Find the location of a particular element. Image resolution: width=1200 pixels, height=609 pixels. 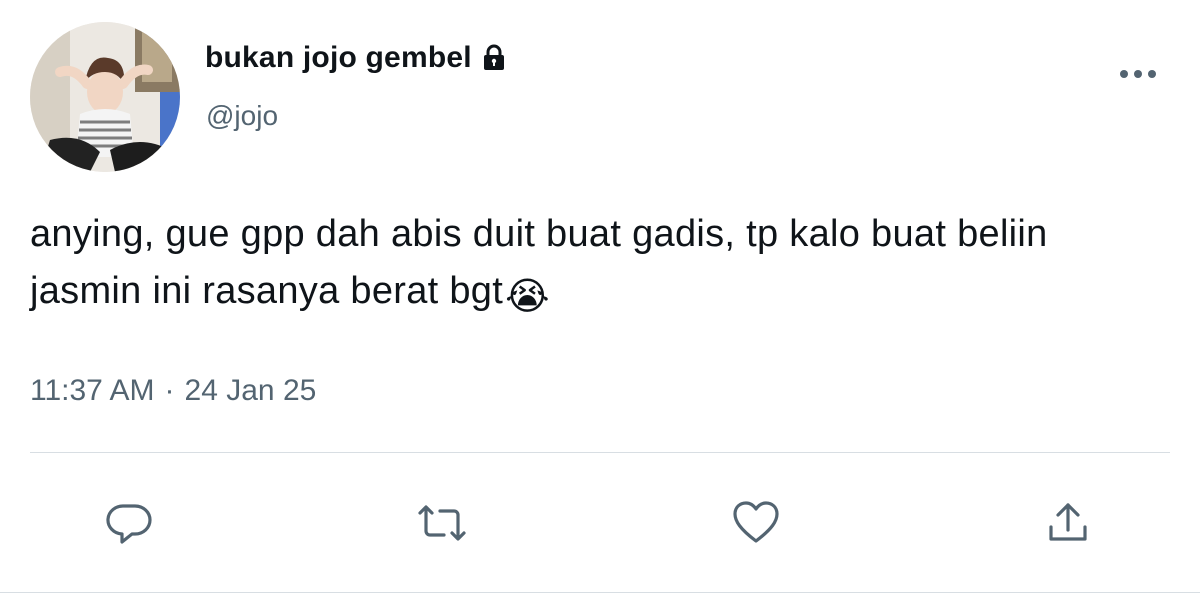

like-button is located at coordinates (756, 523).